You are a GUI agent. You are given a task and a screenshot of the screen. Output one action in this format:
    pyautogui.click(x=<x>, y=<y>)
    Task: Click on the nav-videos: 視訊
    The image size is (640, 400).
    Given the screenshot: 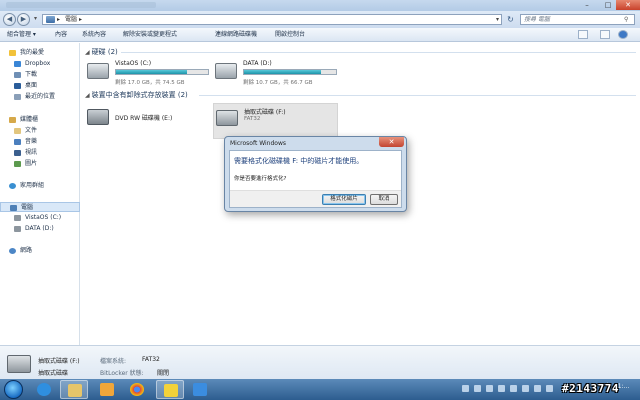 What is the action you would take?
    pyautogui.click(x=40, y=153)
    